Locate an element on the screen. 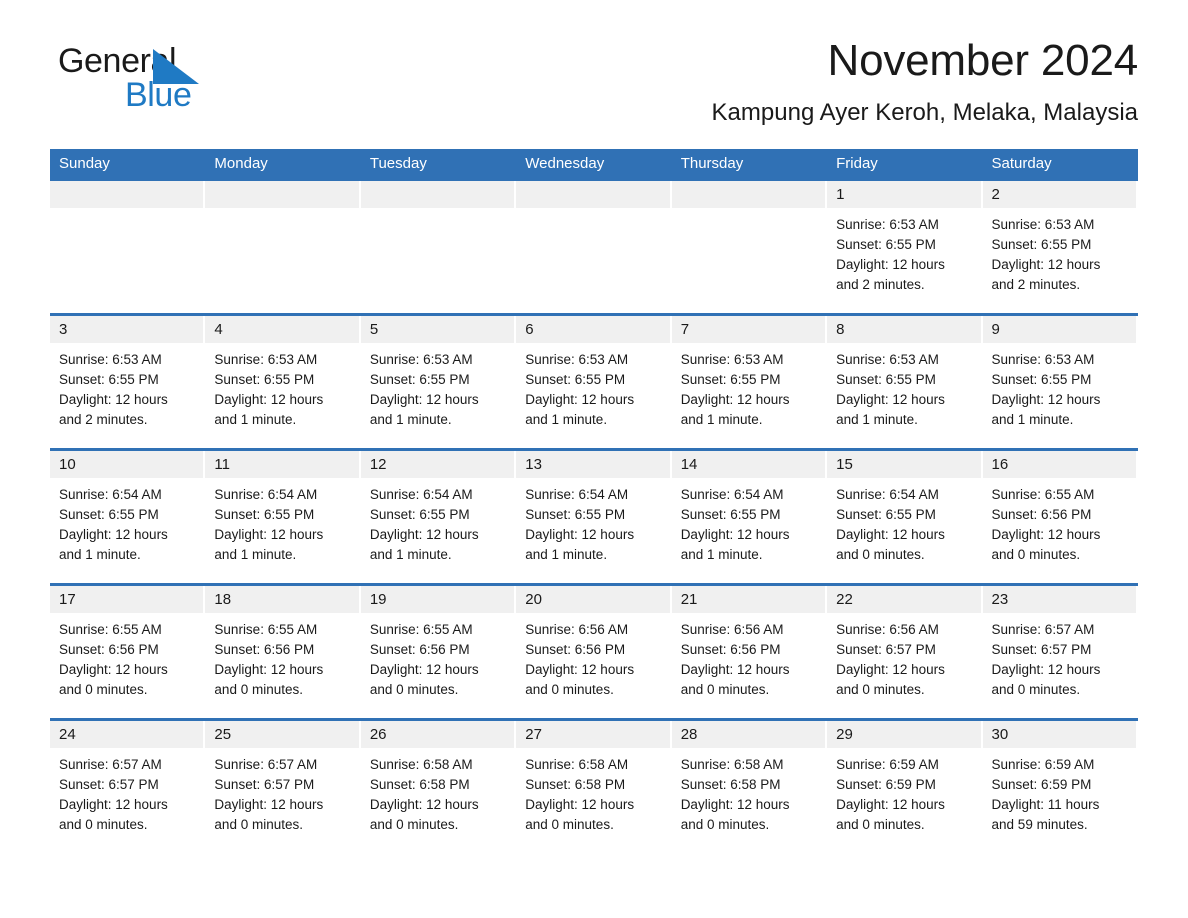  sunrise-text: Sunrise: 6:54 AM is located at coordinates (110, 494).